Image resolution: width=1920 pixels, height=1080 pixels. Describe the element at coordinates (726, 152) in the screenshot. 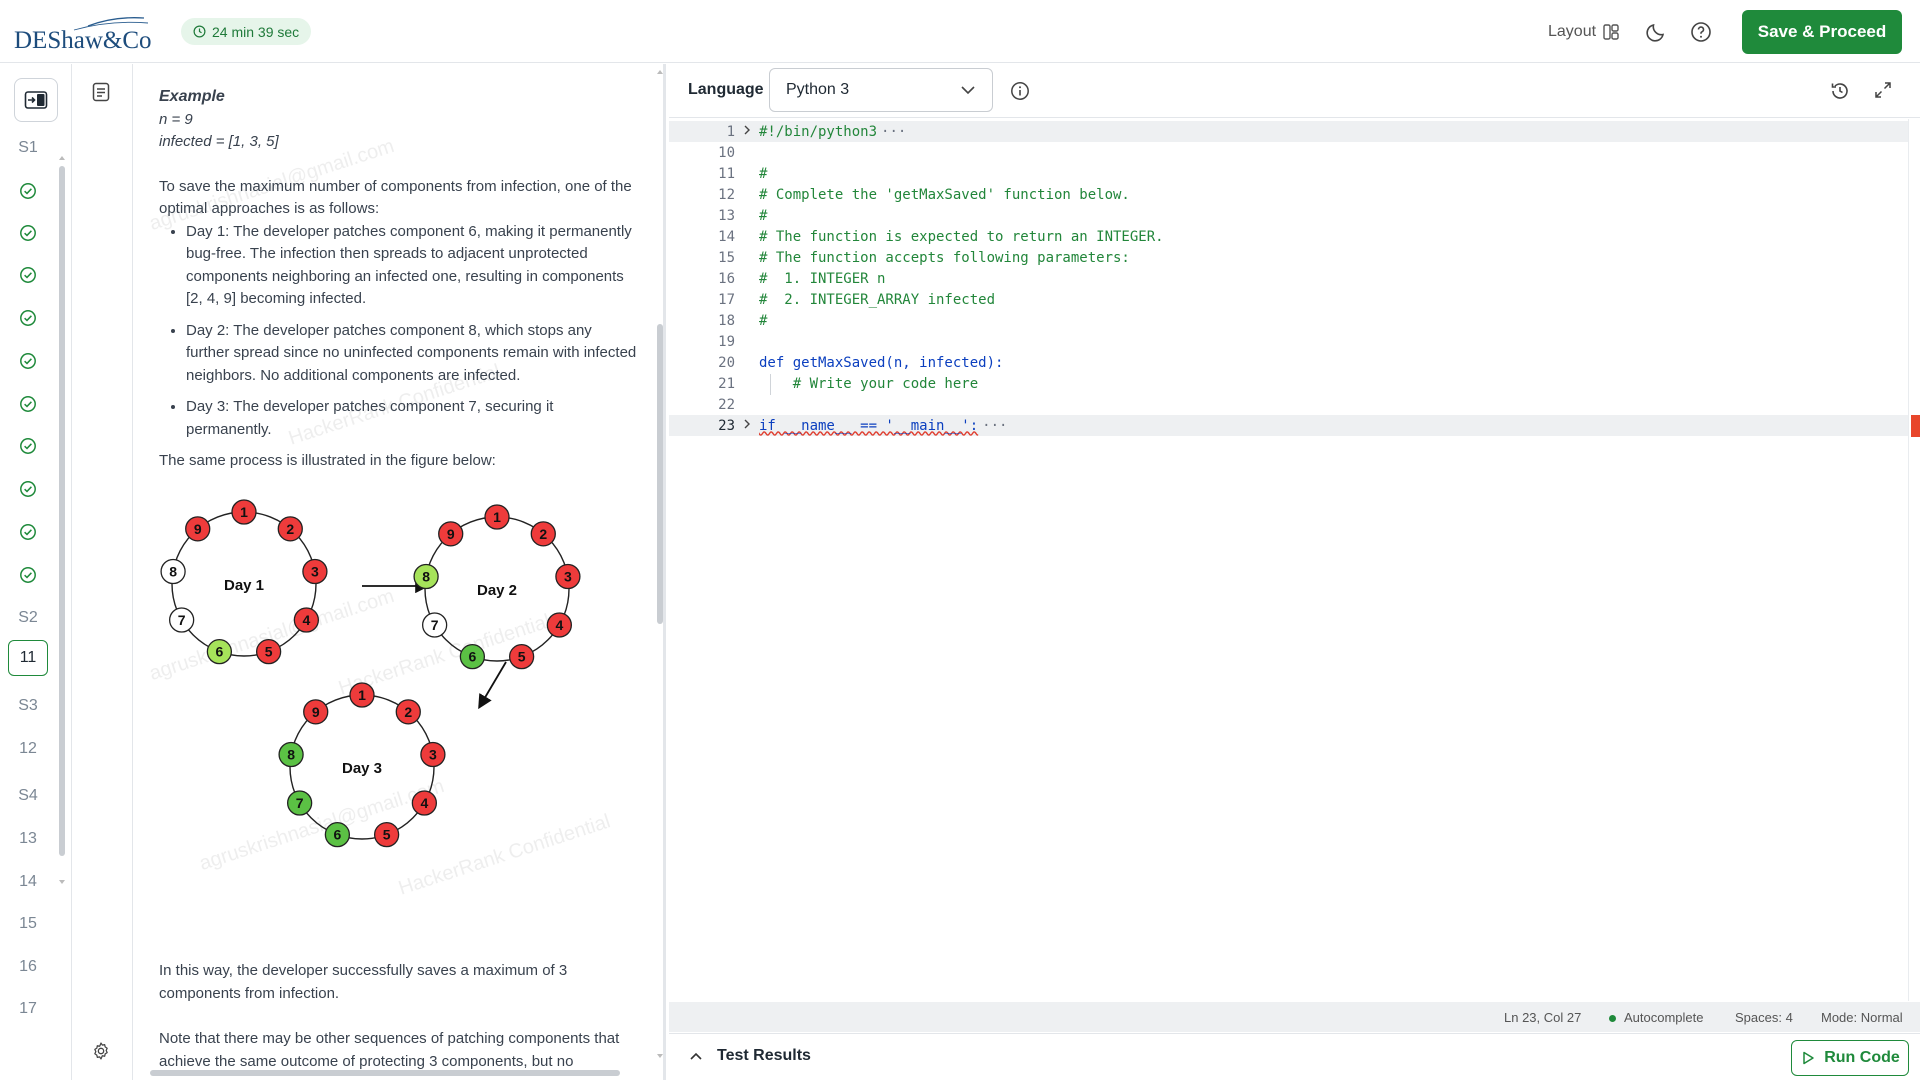

I see `line-number: 10` at that location.